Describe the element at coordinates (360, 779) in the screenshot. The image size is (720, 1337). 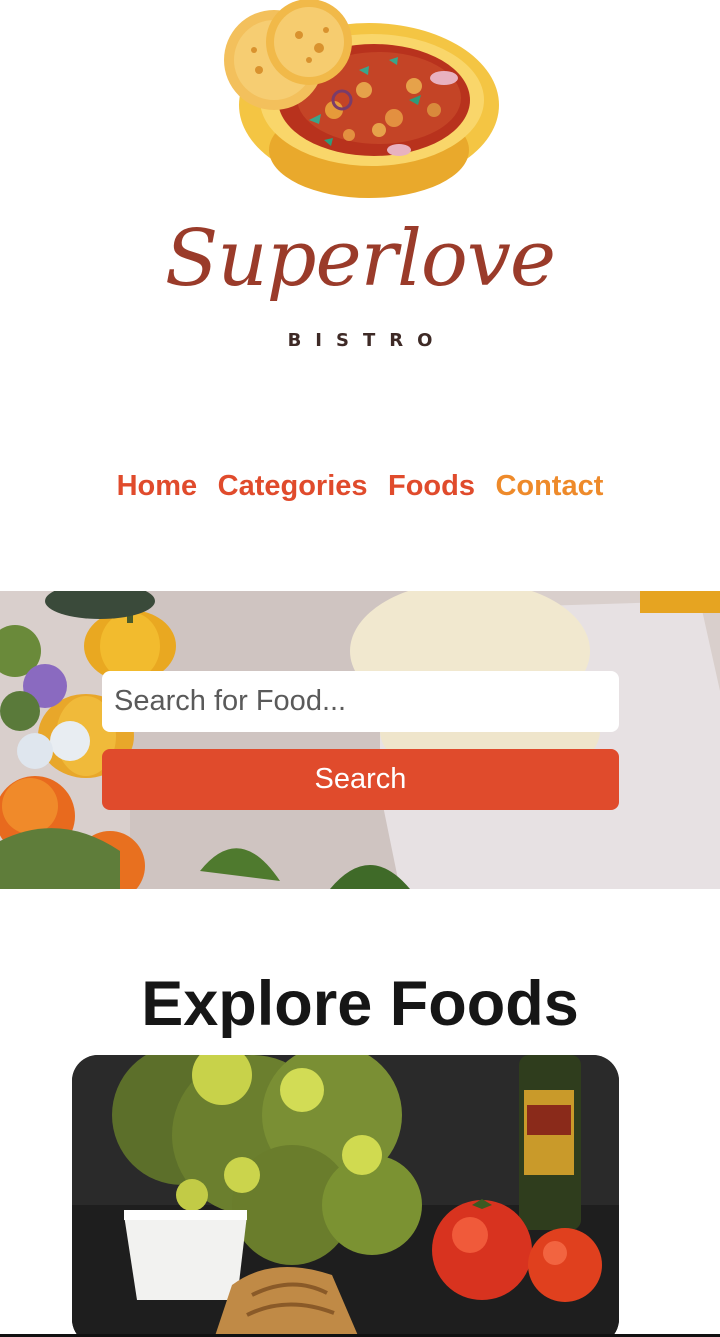
I see `search-button: Search` at that location.